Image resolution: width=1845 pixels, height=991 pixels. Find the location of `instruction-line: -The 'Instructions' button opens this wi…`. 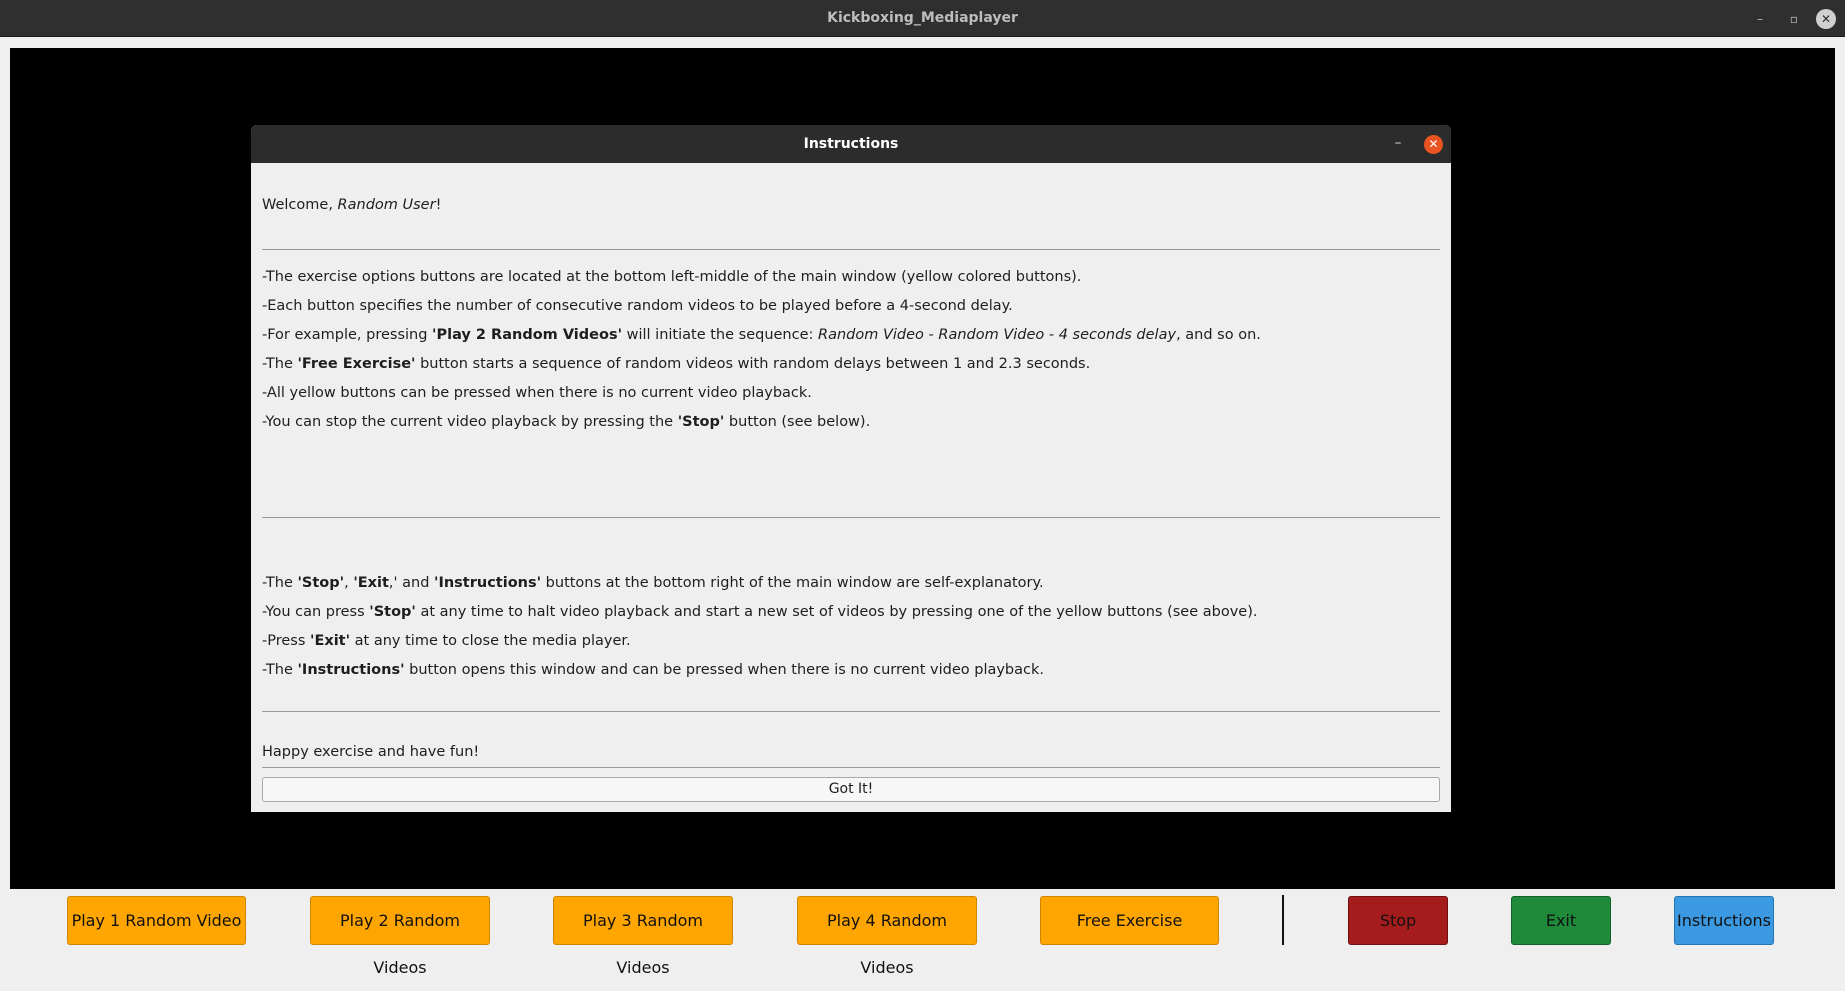

instruction-line: -The 'Instructions' button opens this wi… is located at coordinates (653, 670).